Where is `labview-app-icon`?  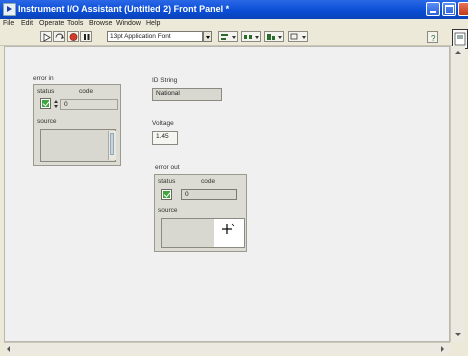 labview-app-icon is located at coordinates (9, 9).